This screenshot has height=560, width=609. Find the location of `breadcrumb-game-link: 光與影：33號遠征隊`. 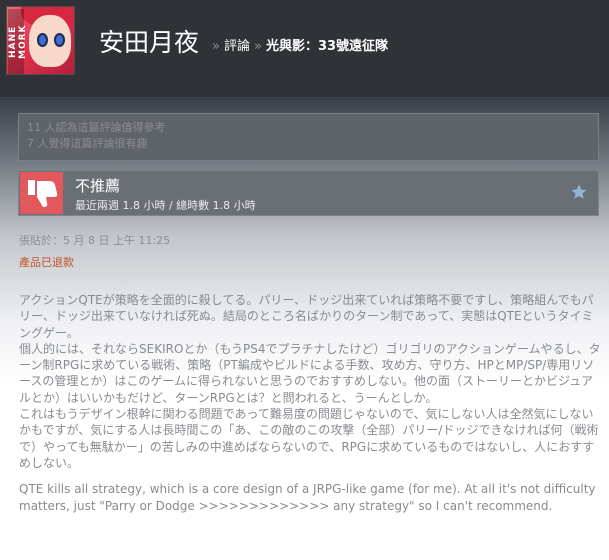

breadcrumb-game-link: 光與影：33號遠征隊 is located at coordinates (327, 46).